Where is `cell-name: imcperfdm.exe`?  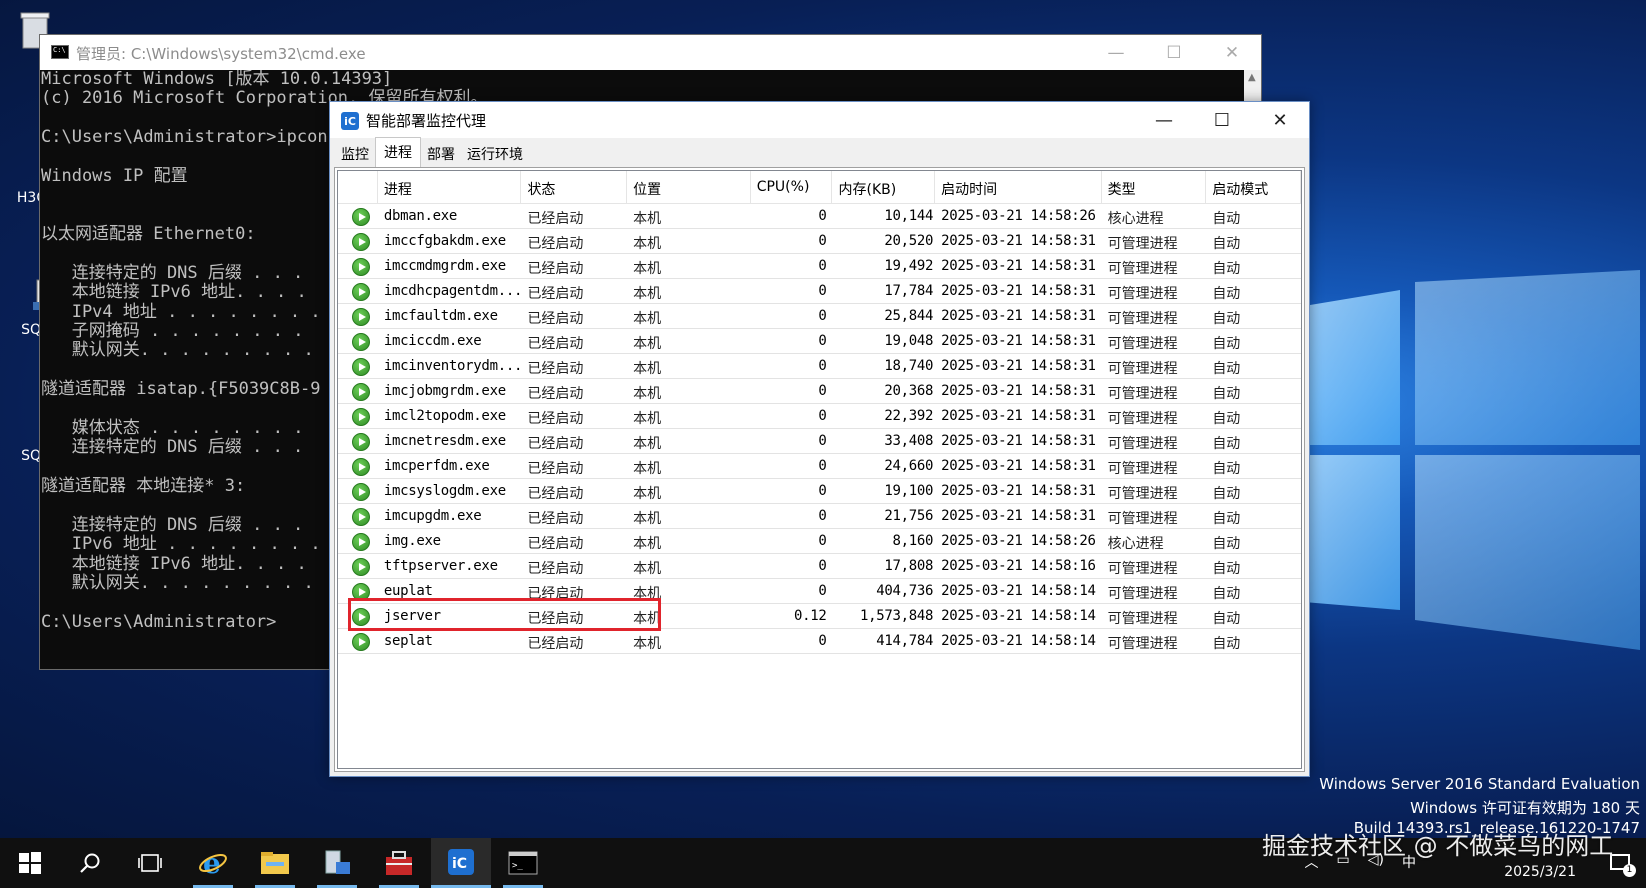 cell-name: imcperfdm.exe is located at coordinates (436, 466).